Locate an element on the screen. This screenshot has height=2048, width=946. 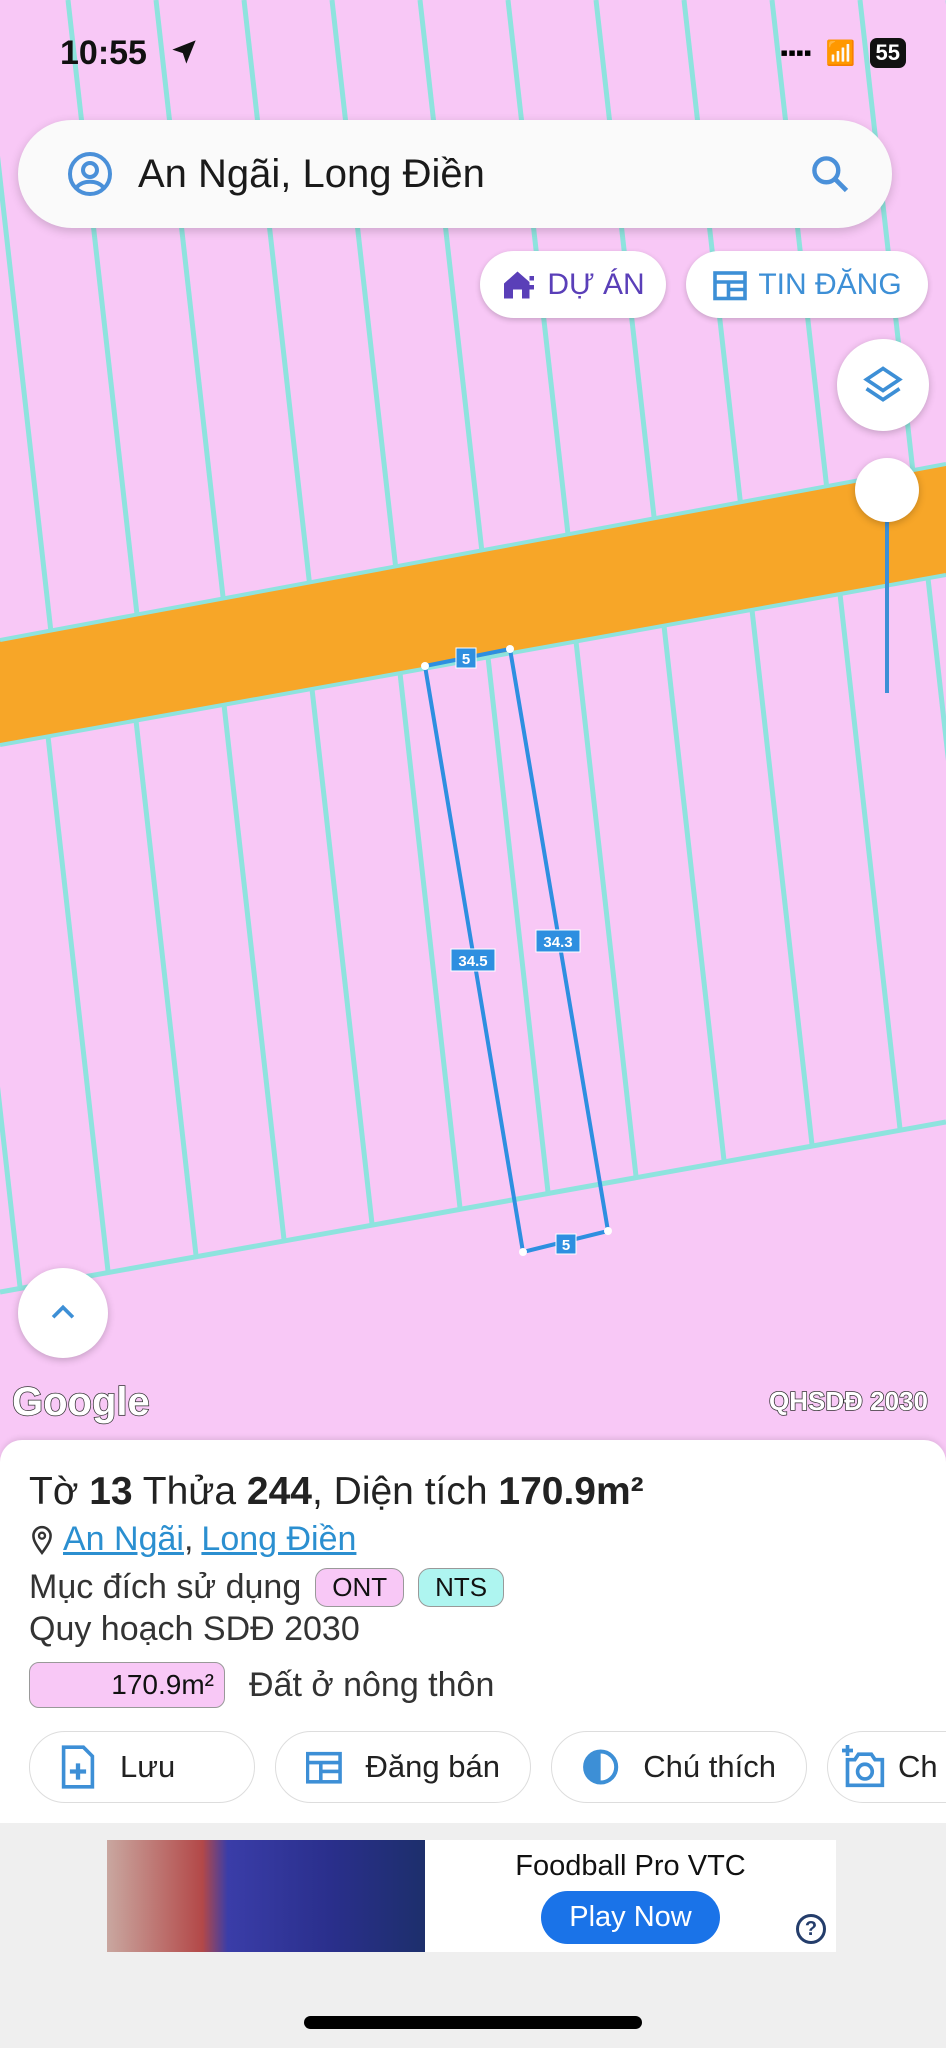
commune-link: An Ngãi is located at coordinates (123, 1539).